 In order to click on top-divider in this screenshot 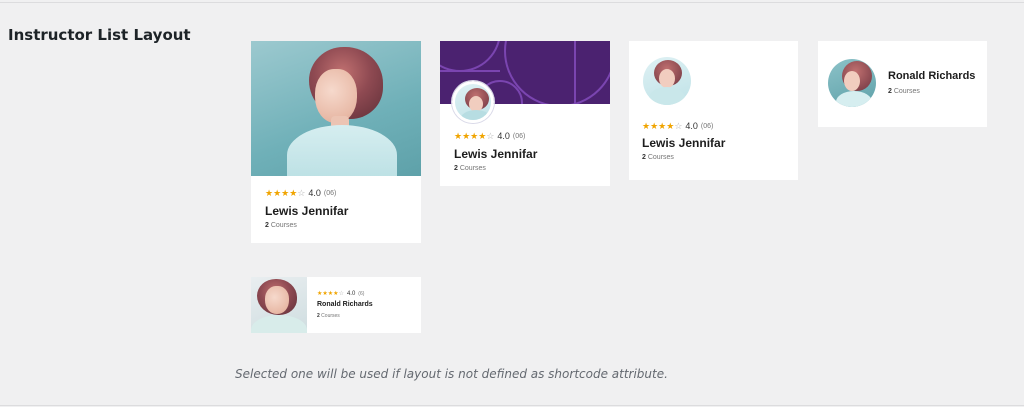, I will do `click(512, 2)`.